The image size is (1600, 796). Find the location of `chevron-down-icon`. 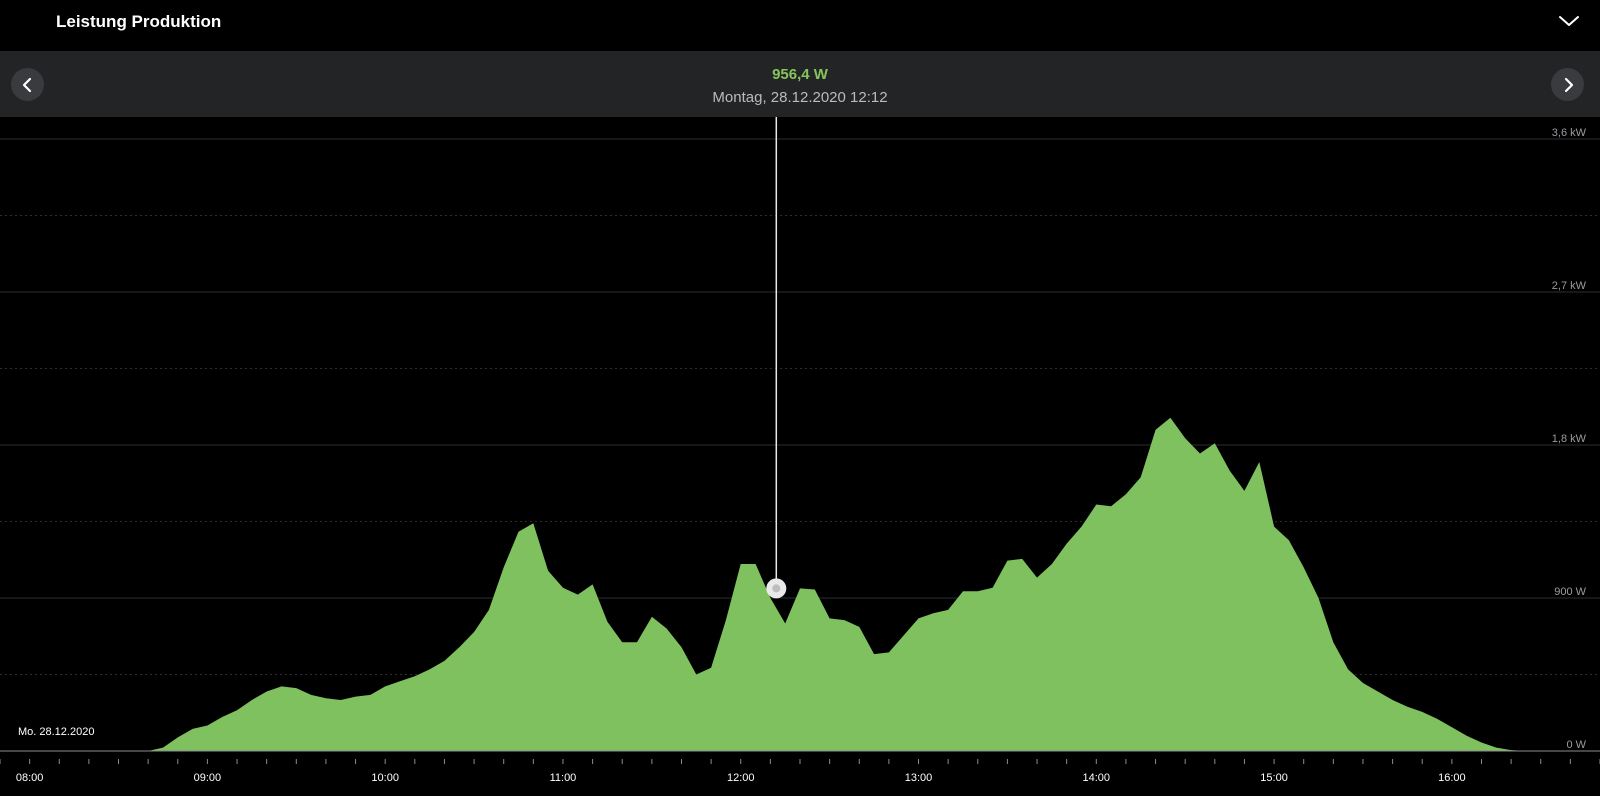

chevron-down-icon is located at coordinates (1569, 21).